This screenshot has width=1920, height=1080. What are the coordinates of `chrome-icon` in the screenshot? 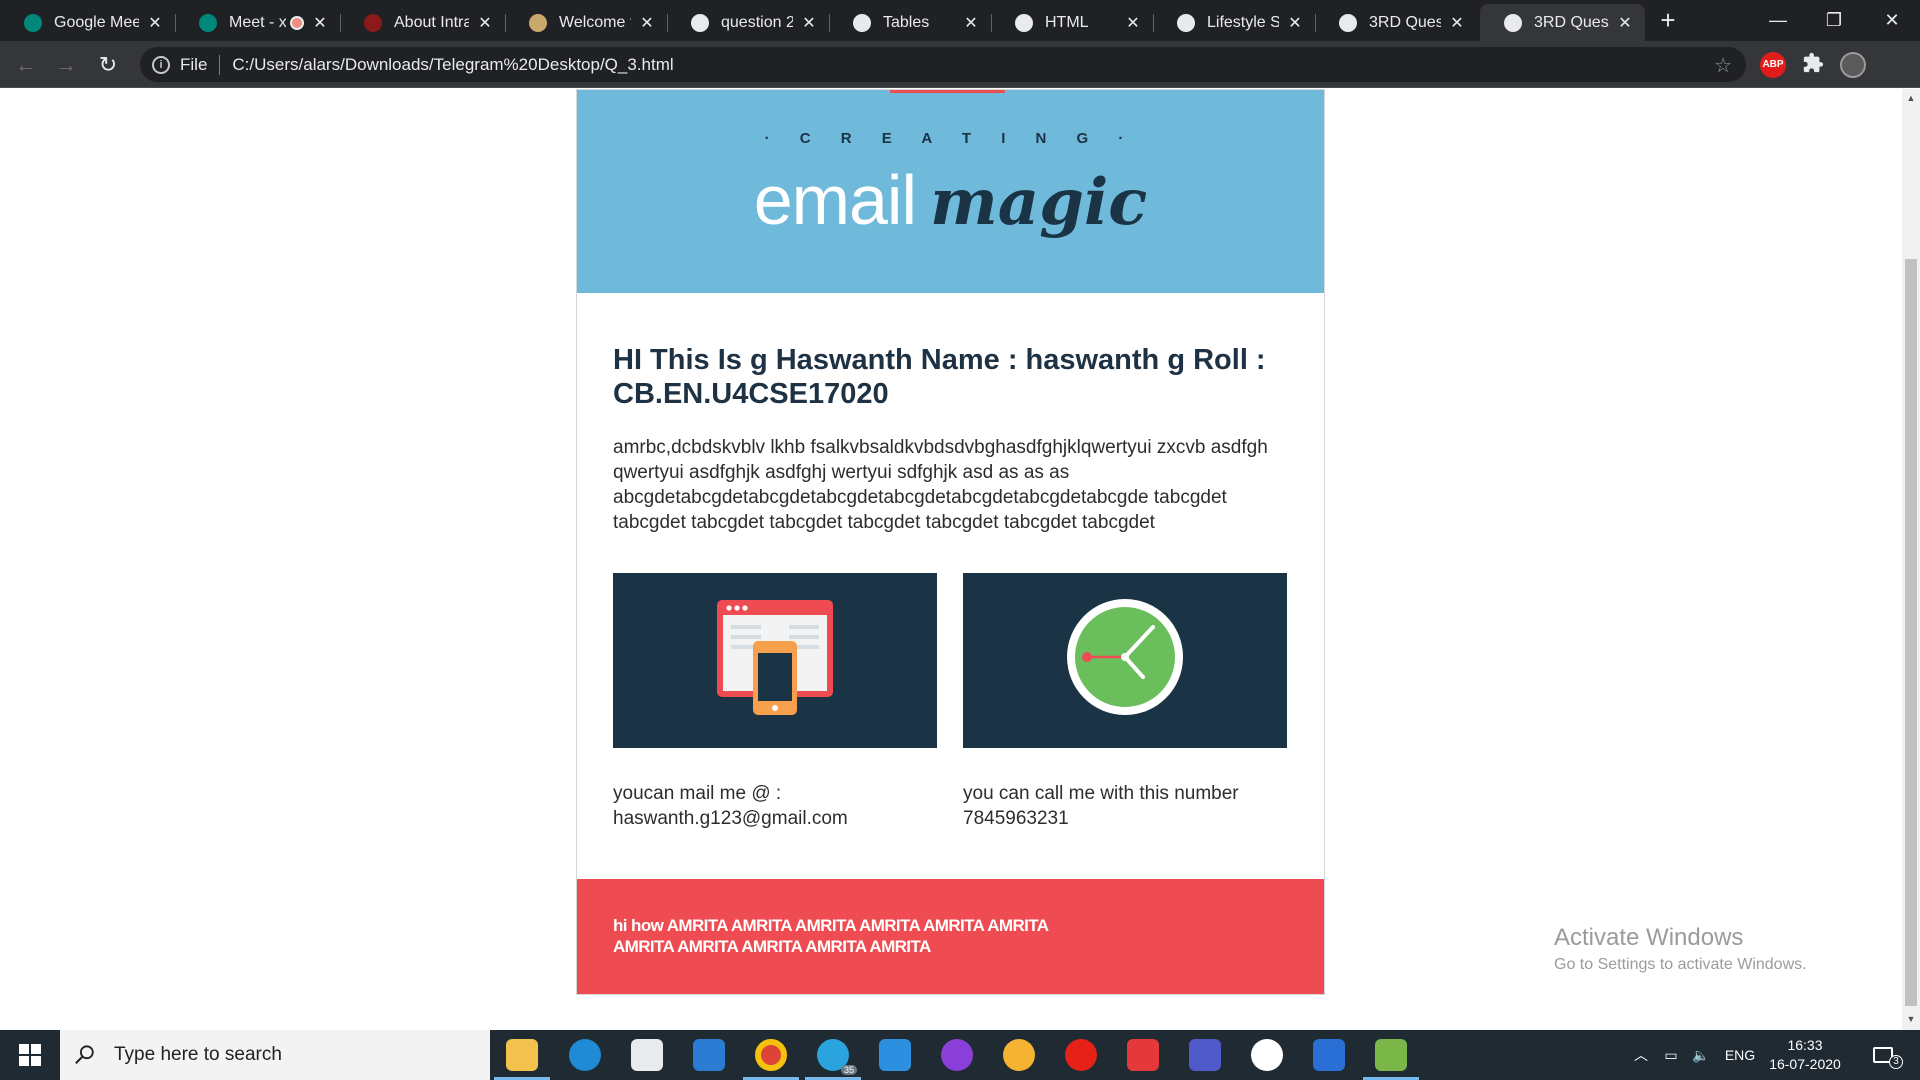 It's located at (771, 1055).